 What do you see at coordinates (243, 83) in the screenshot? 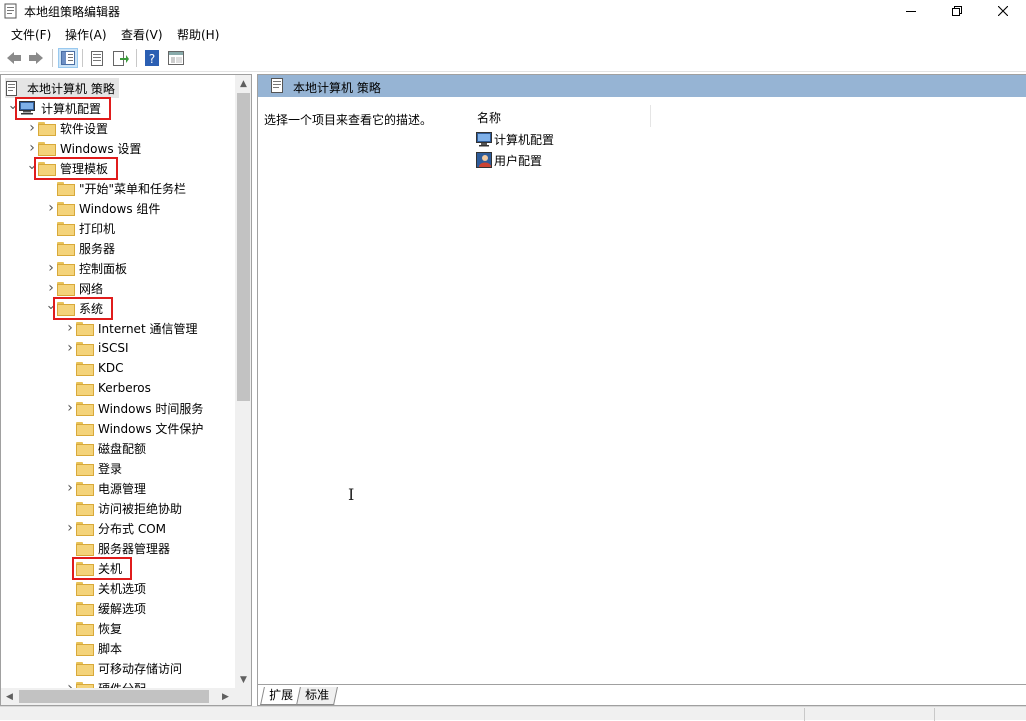
I see `scroll-up-arrow-icon: ▲` at bounding box center [243, 83].